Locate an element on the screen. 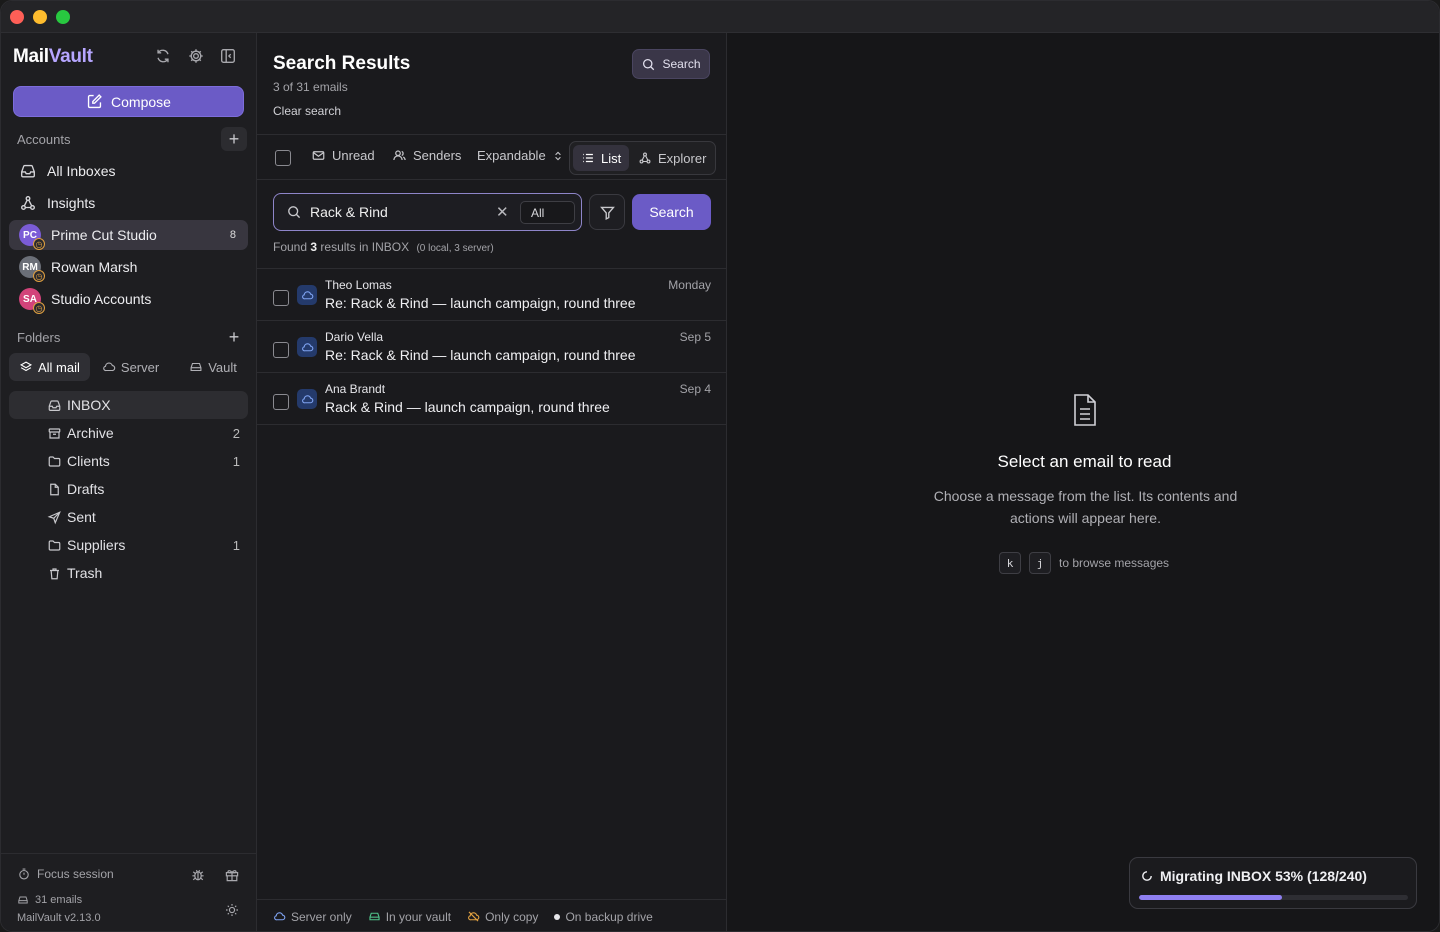  key-k: k is located at coordinates (1010, 563).